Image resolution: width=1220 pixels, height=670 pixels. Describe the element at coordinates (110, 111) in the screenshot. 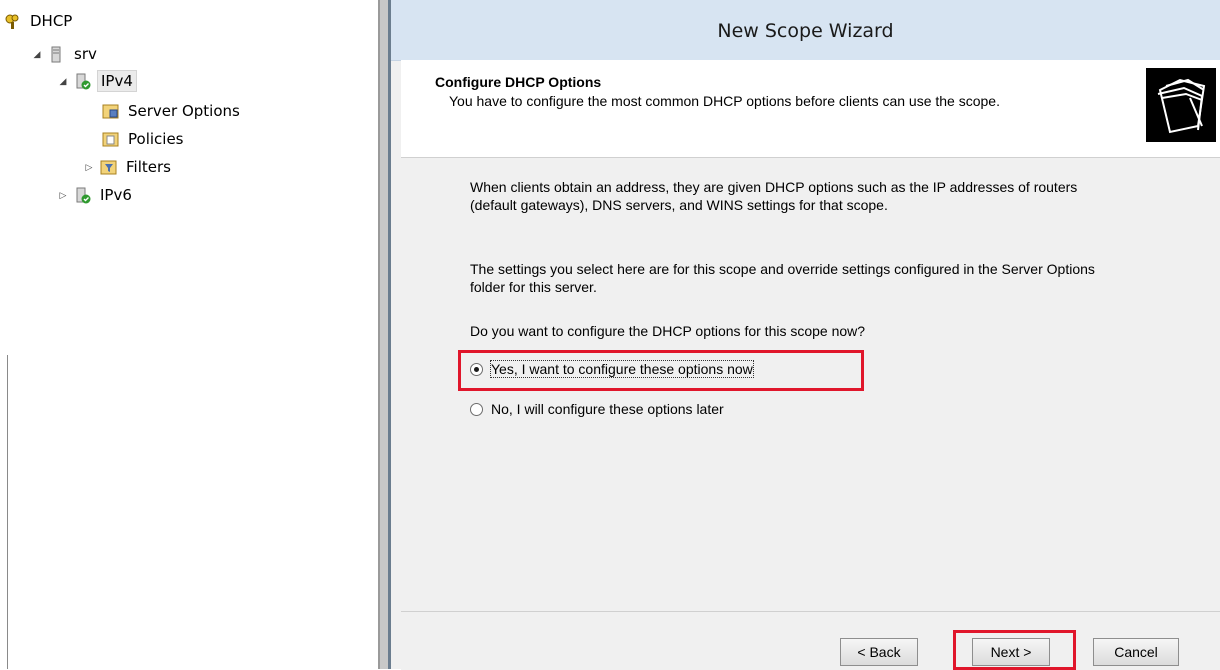

I see `options-icon` at that location.